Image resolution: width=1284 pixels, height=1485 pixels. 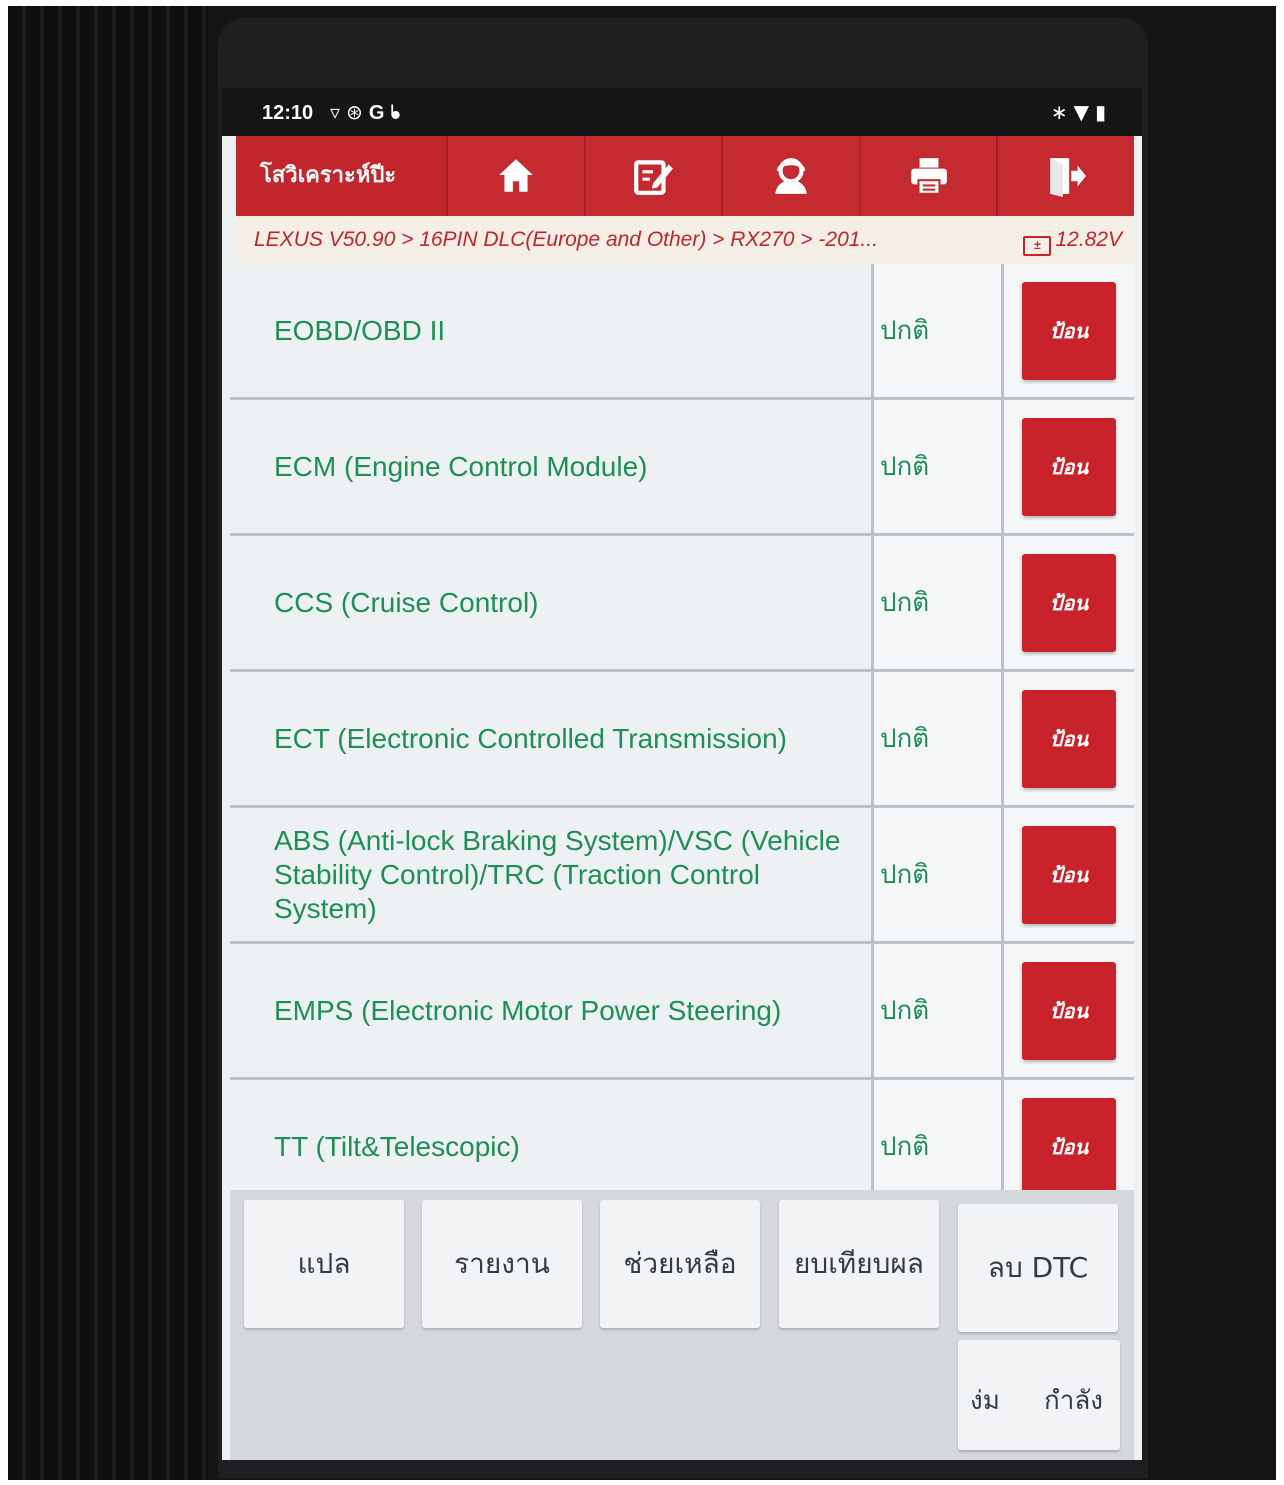 What do you see at coordinates (379, 113) in the screenshot?
I see `google-icon: G` at bounding box center [379, 113].